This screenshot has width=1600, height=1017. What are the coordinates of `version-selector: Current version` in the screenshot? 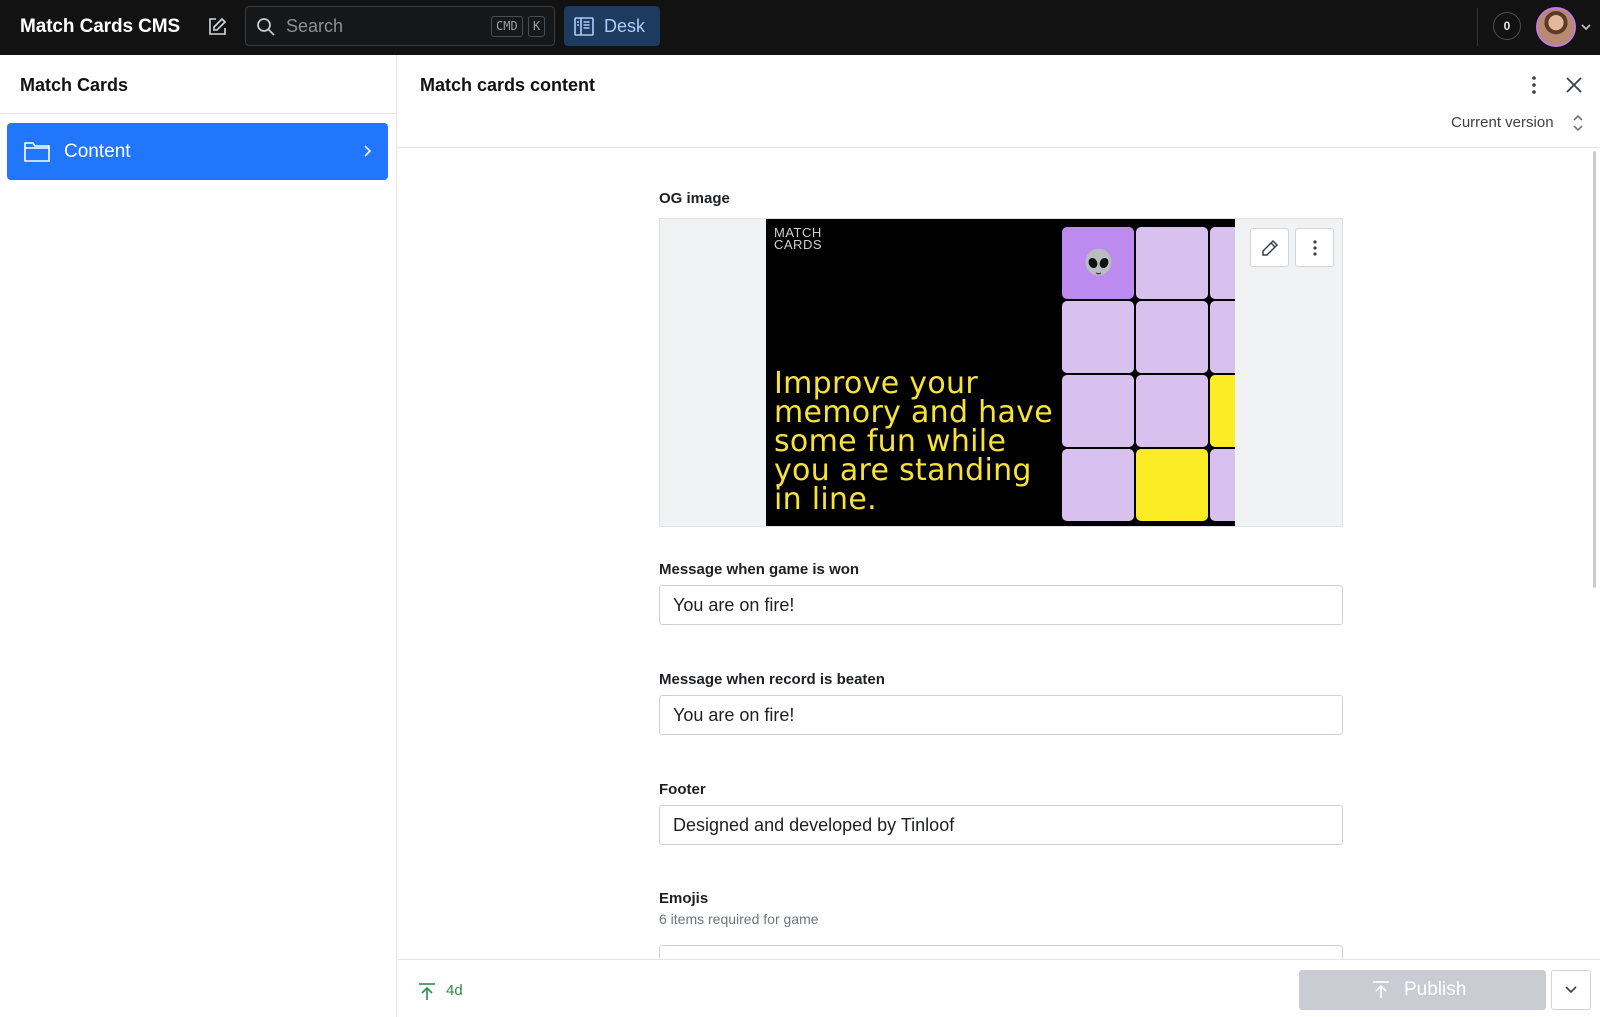 It's located at (1502, 122).